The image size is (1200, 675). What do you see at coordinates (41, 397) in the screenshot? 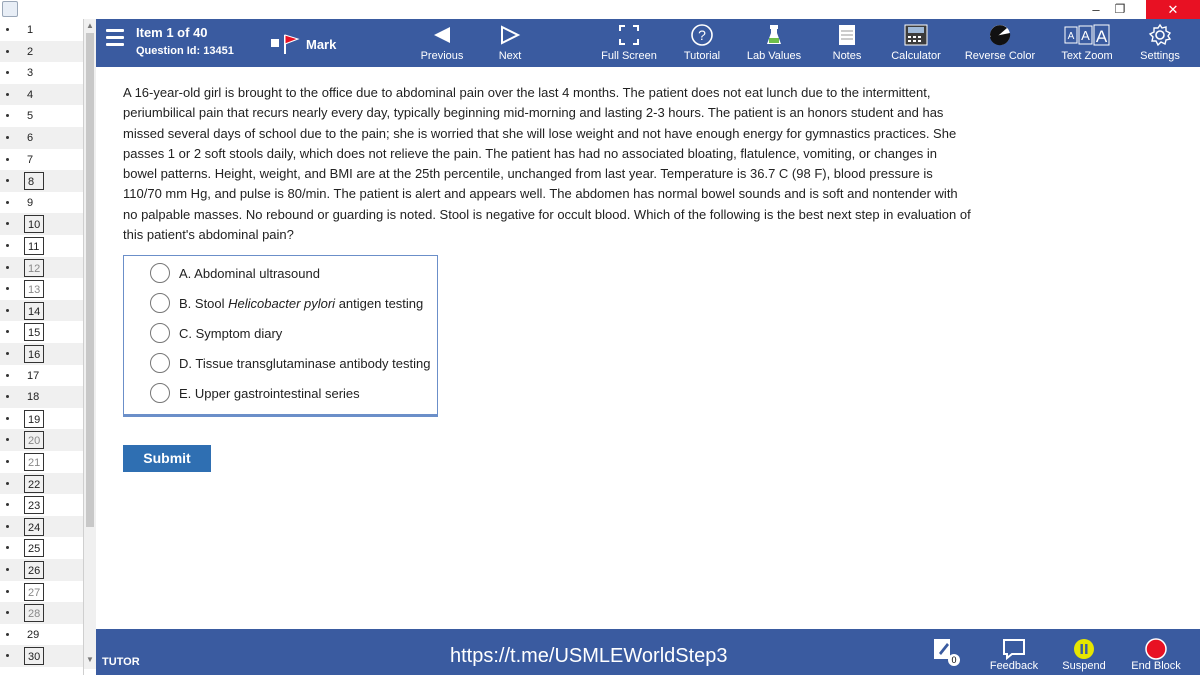
I see `question-list-item: 18` at bounding box center [41, 397].